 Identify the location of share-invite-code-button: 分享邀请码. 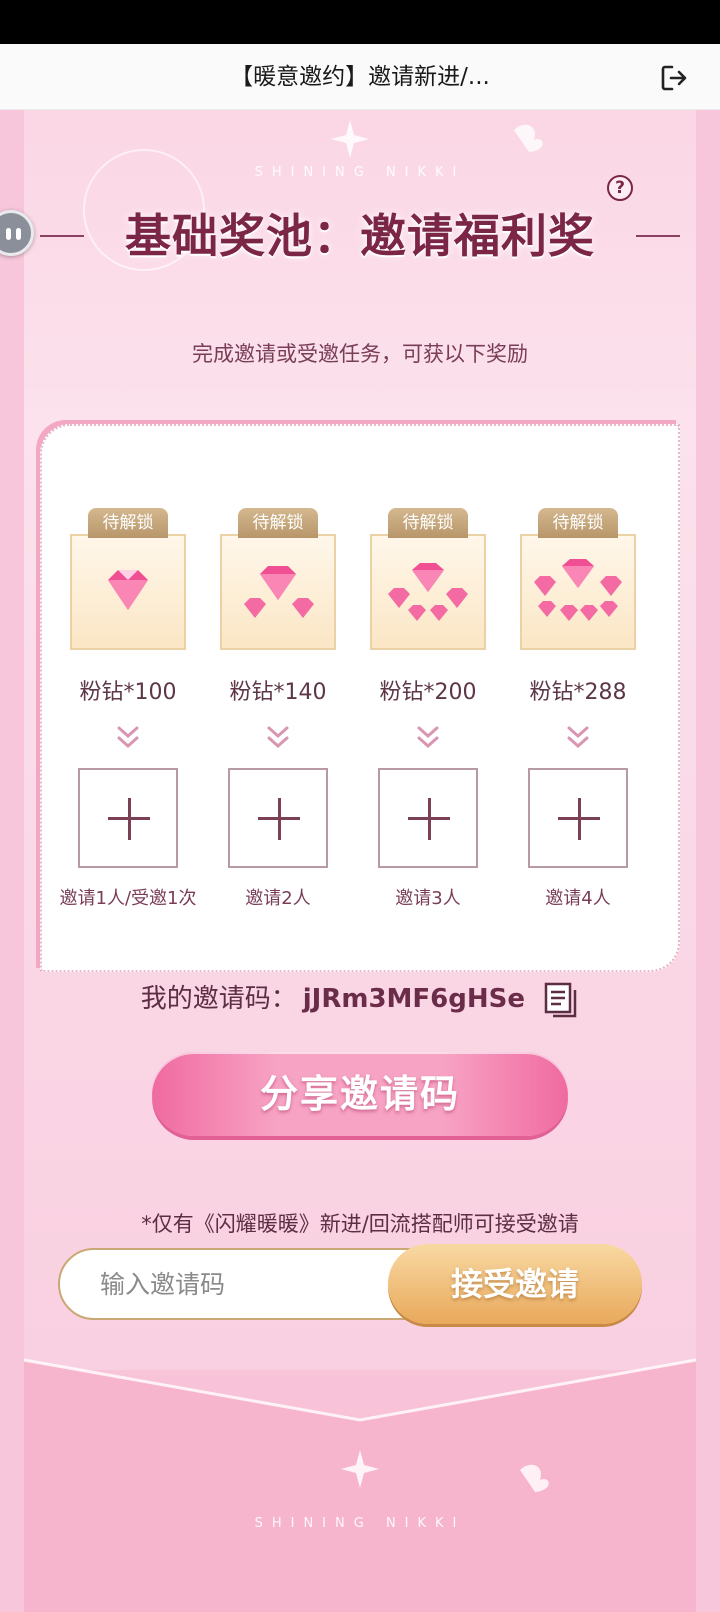
(360, 1094).